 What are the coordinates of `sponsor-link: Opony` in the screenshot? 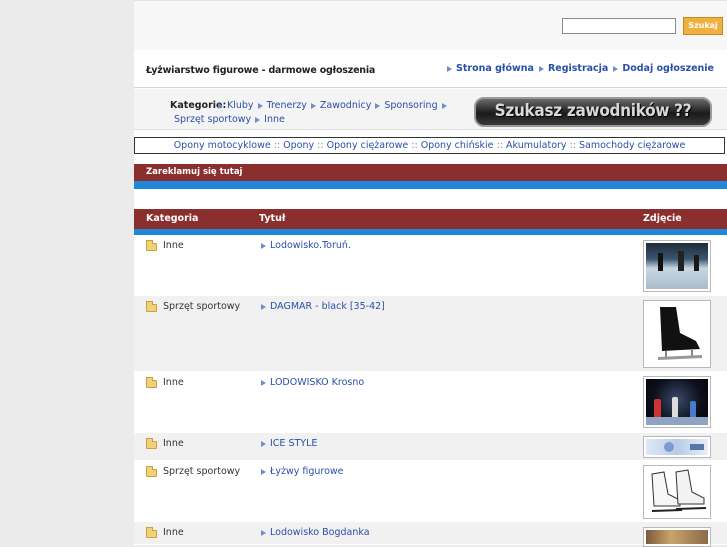 It's located at (298, 145).